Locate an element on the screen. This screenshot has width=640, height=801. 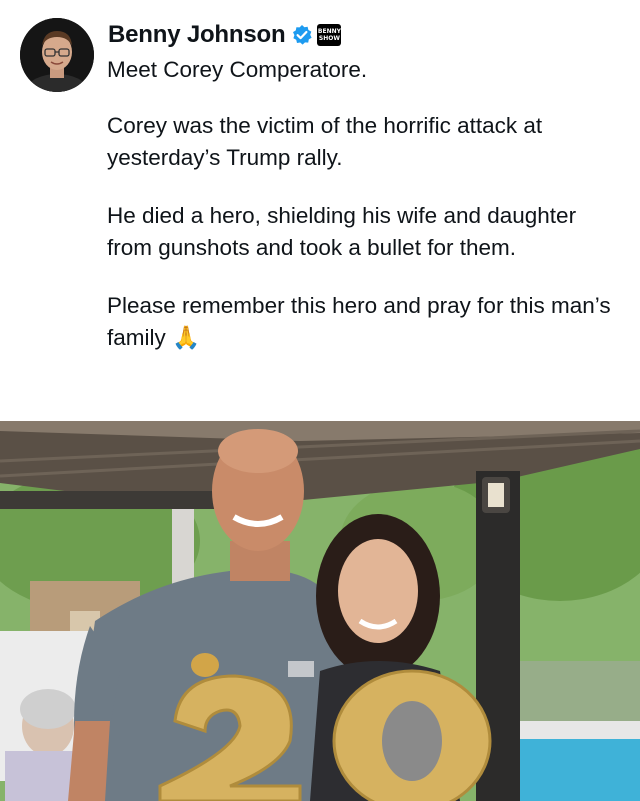
avatar-portrait is located at coordinates (57, 55).